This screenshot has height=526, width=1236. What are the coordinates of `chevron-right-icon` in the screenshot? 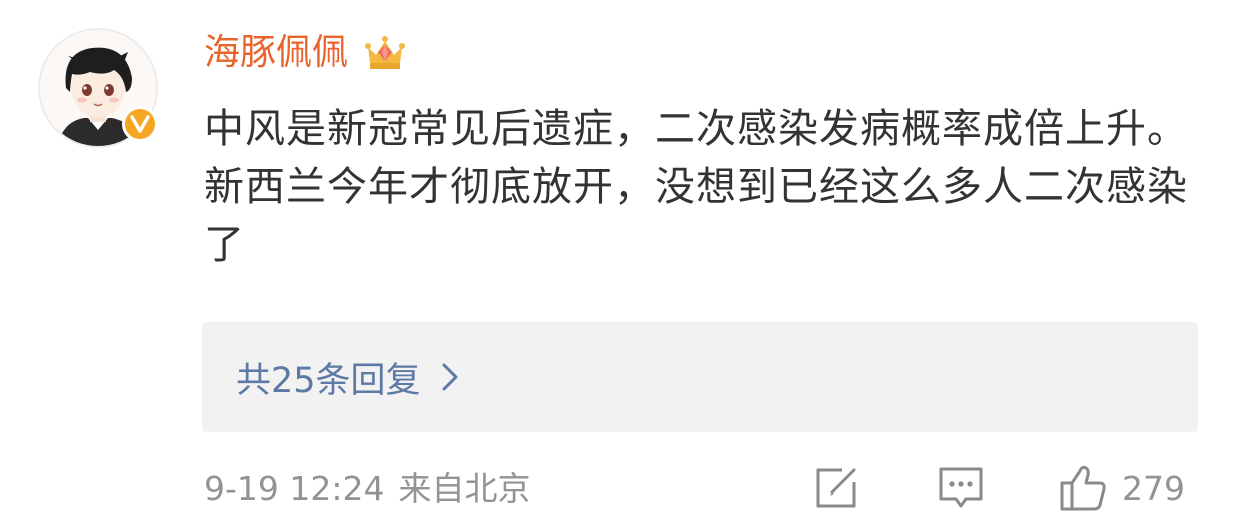 It's located at (450, 377).